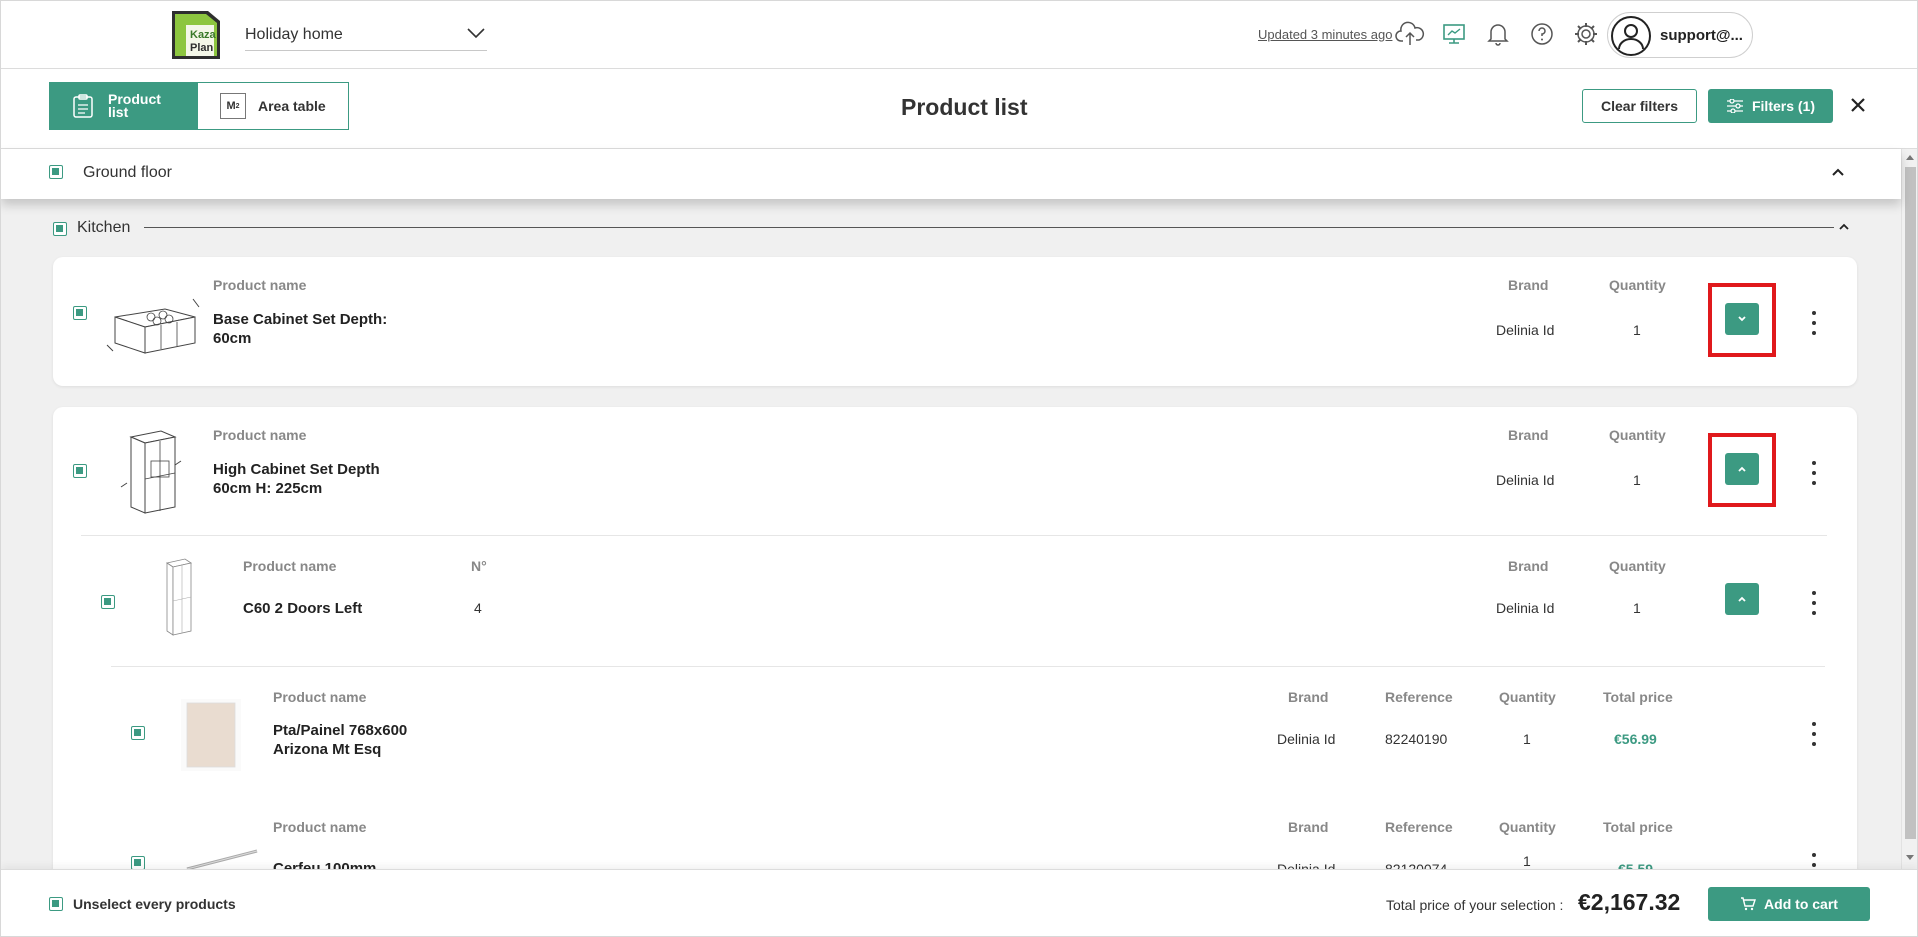 The image size is (1918, 937). What do you see at coordinates (1498, 34) in the screenshot?
I see `bell-icon` at bounding box center [1498, 34].